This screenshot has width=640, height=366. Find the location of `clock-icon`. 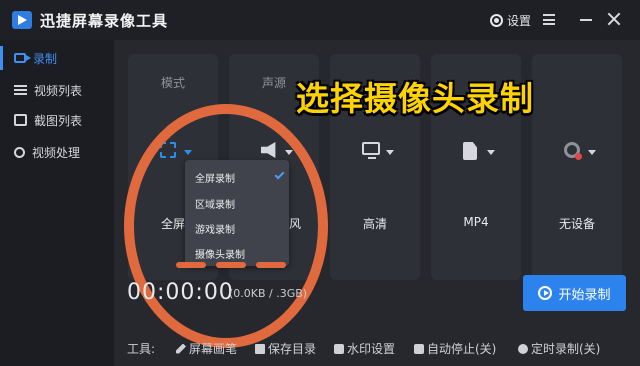

clock-icon is located at coordinates (523, 348).